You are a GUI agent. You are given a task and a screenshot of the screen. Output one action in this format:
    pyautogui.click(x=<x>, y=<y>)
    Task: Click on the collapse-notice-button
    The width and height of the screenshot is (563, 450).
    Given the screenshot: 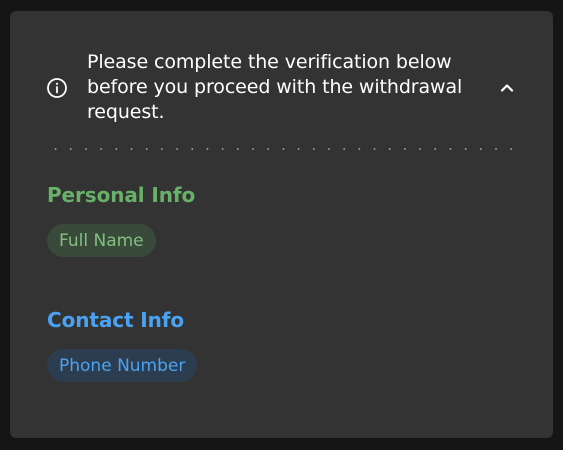 What is the action you would take?
    pyautogui.click(x=507, y=88)
    